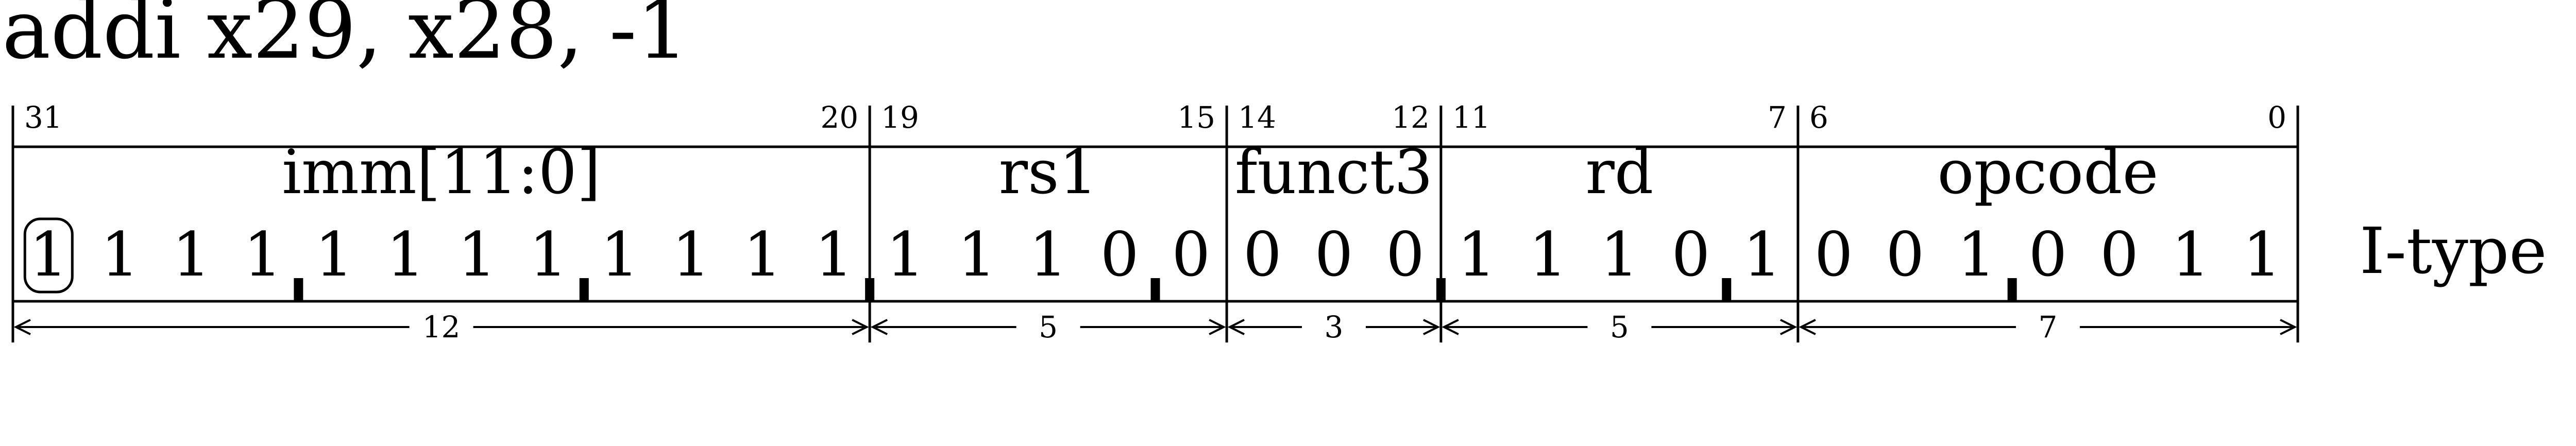  Describe the element at coordinates (839, 117) in the screenshot. I see `bit-index-low: 20` at that location.